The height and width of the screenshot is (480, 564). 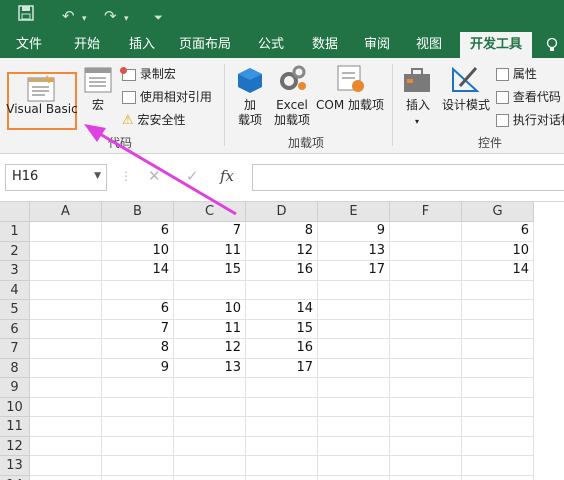 I want to click on row-header: 13, so click(x=15, y=466).